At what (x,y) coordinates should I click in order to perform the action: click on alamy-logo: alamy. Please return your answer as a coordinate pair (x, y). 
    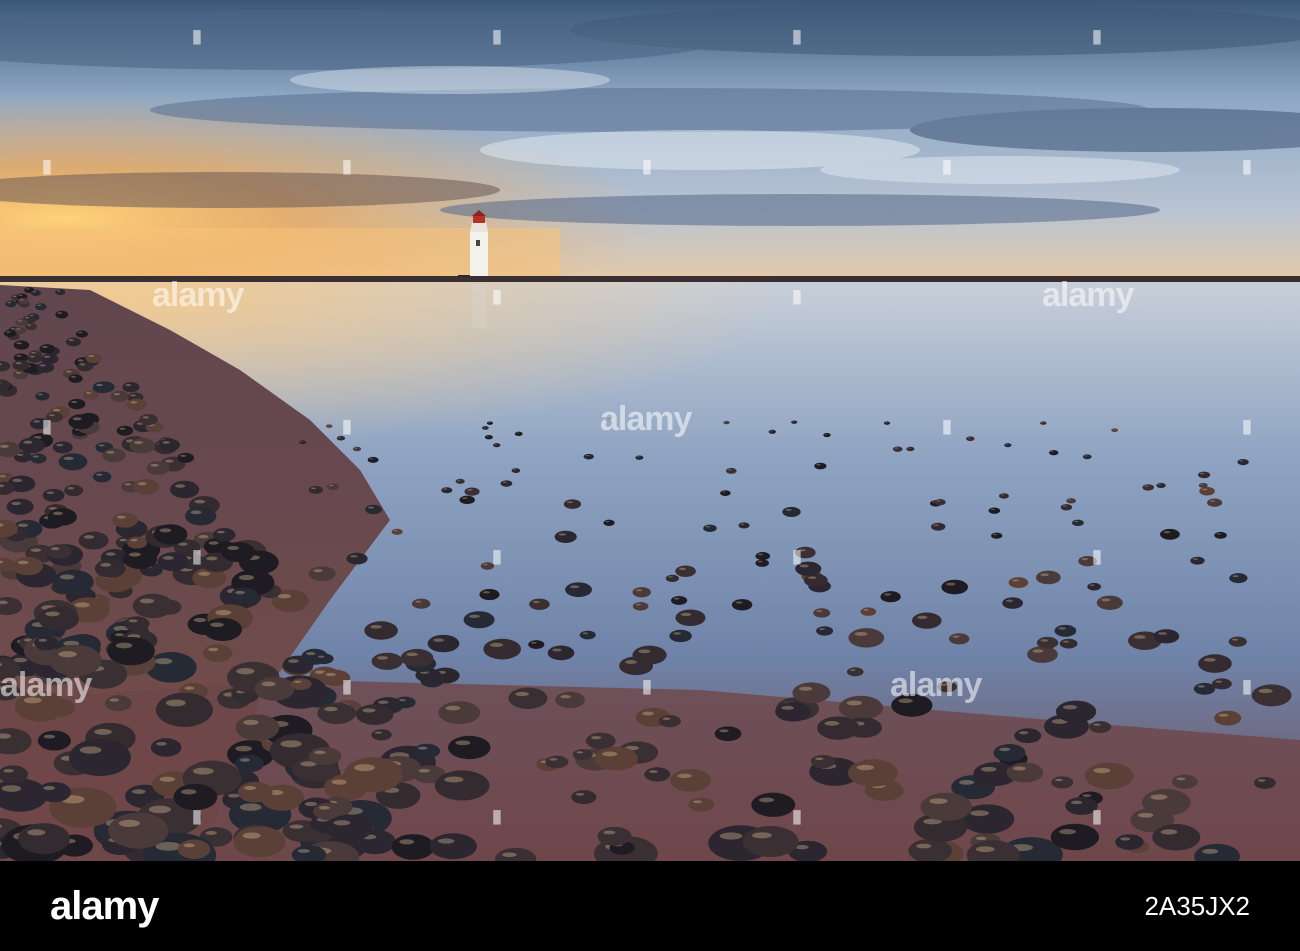
    Looking at the image, I should click on (104, 906).